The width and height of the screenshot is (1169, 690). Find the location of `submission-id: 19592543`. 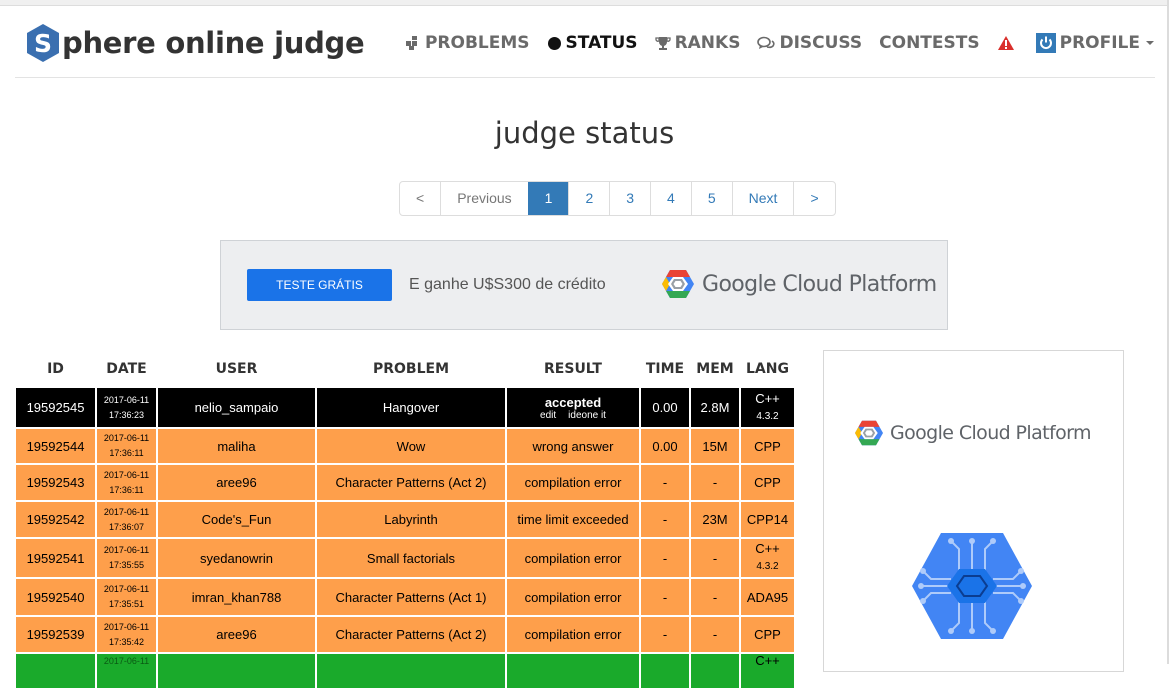

submission-id: 19592543 is located at coordinates (55, 482).